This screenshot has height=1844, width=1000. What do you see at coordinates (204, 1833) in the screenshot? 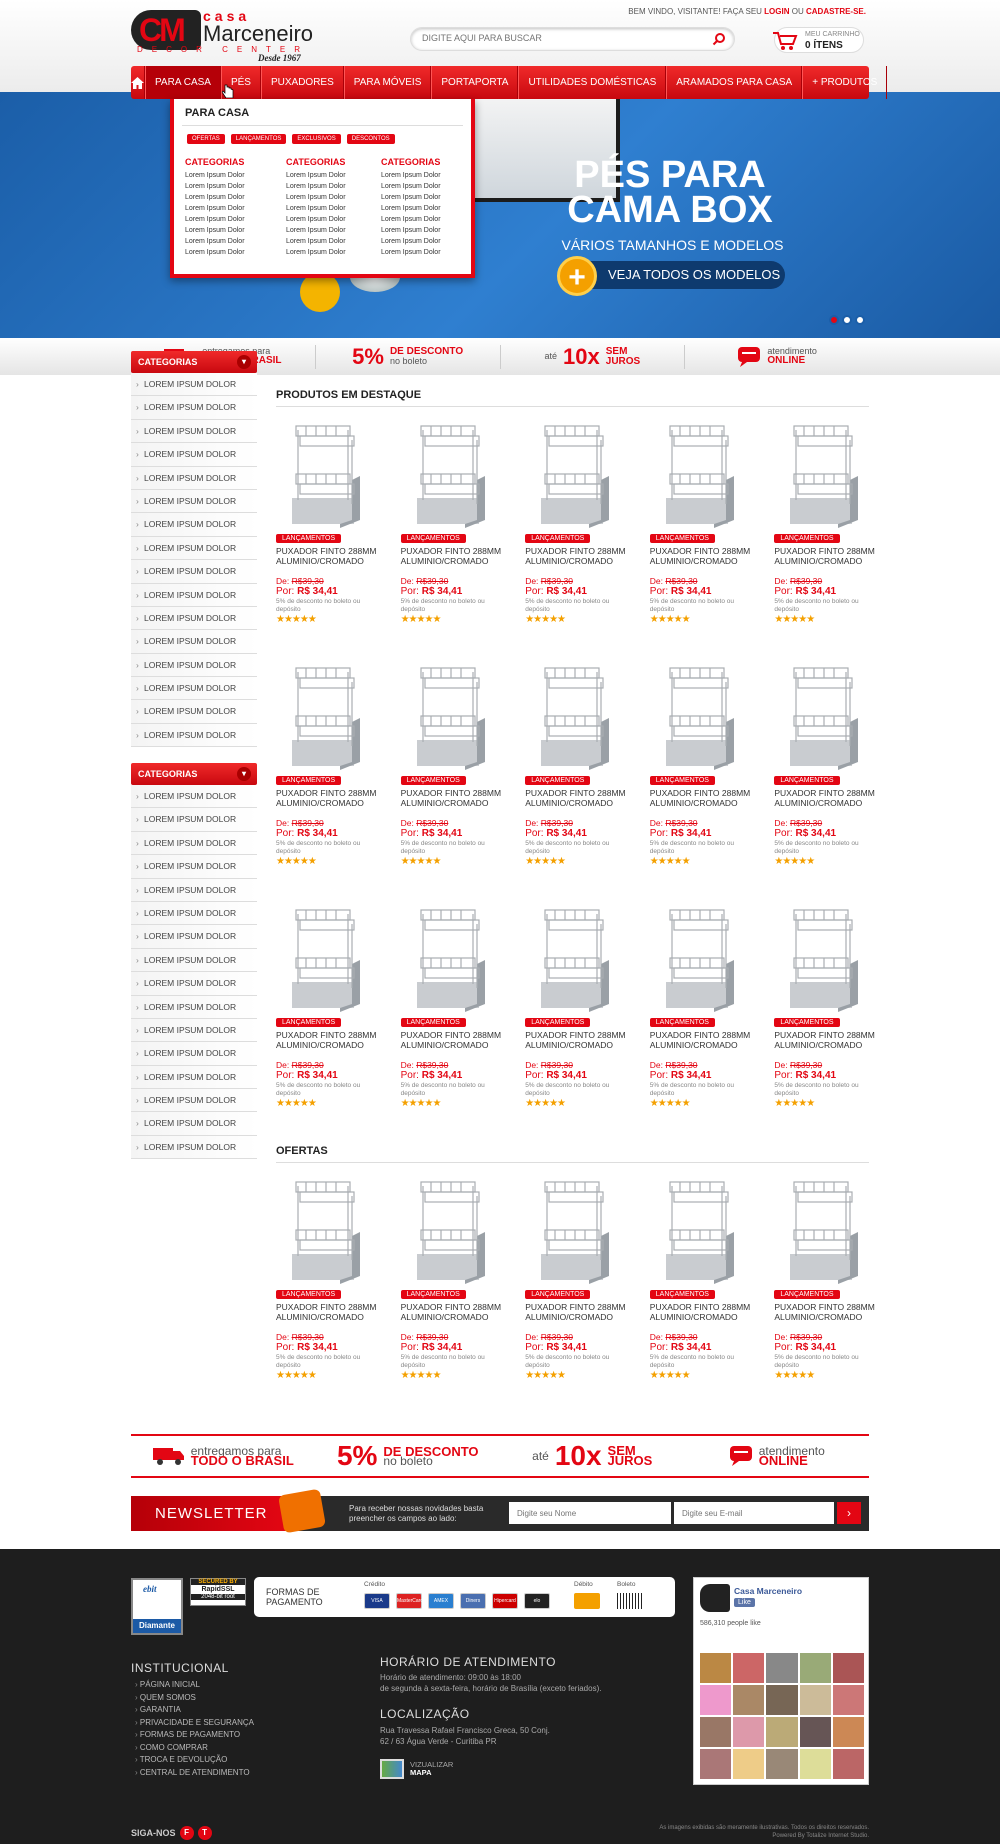
I see `twitter-icon: t` at bounding box center [204, 1833].